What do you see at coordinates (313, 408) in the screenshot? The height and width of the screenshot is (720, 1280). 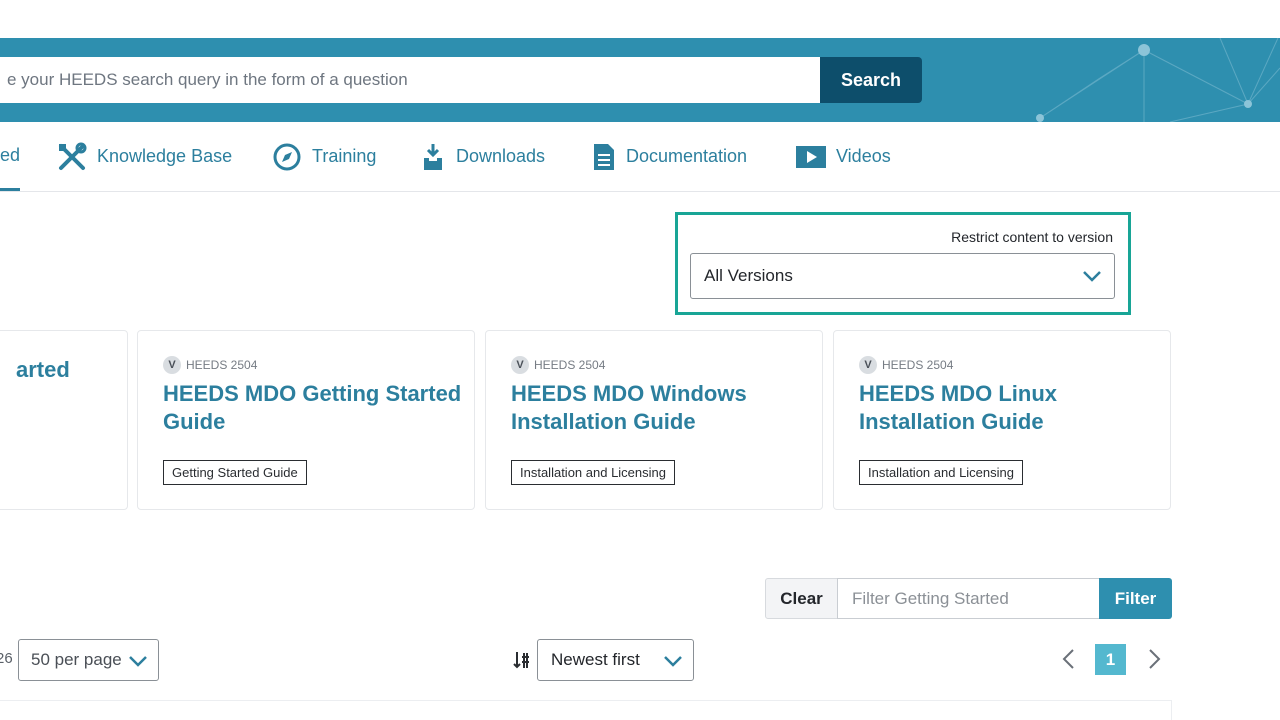 I see `card-title: HEEDS MDO Getting Started Guide` at bounding box center [313, 408].